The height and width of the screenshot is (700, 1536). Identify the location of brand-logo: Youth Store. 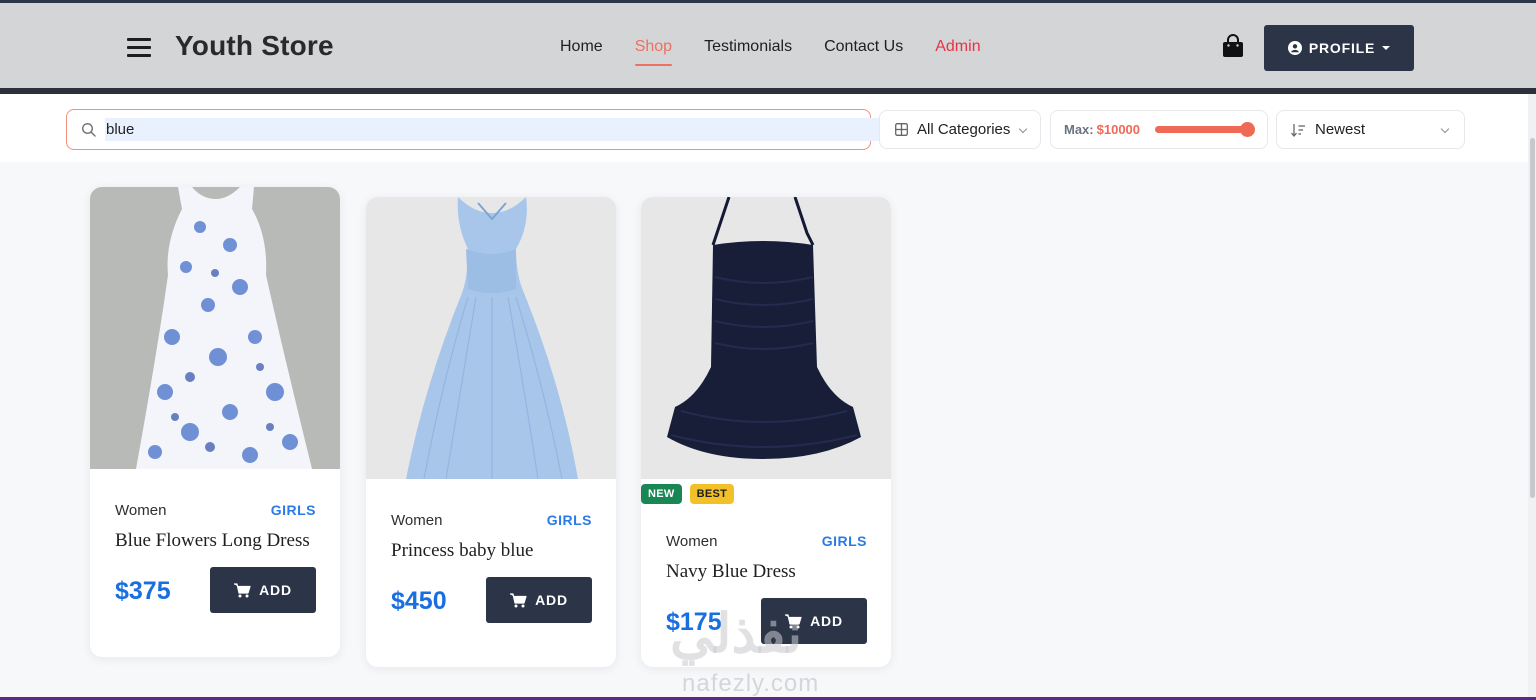
(254, 46).